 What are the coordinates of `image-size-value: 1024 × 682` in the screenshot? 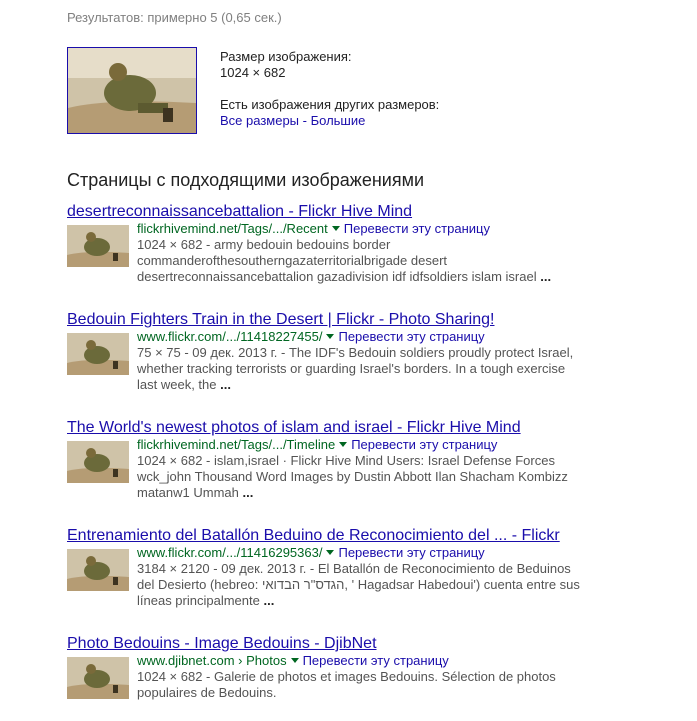 It's located at (253, 72).